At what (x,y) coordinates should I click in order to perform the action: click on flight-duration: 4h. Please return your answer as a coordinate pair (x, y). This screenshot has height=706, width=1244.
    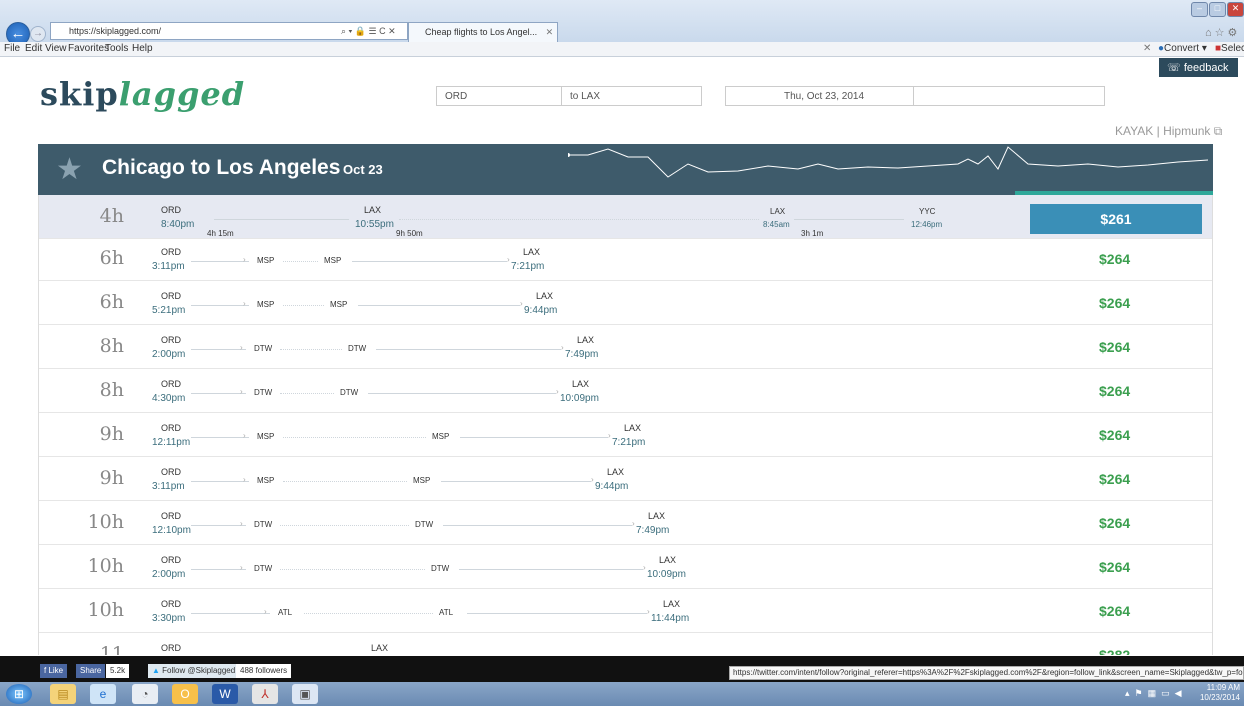
    Looking at the image, I should click on (111, 216).